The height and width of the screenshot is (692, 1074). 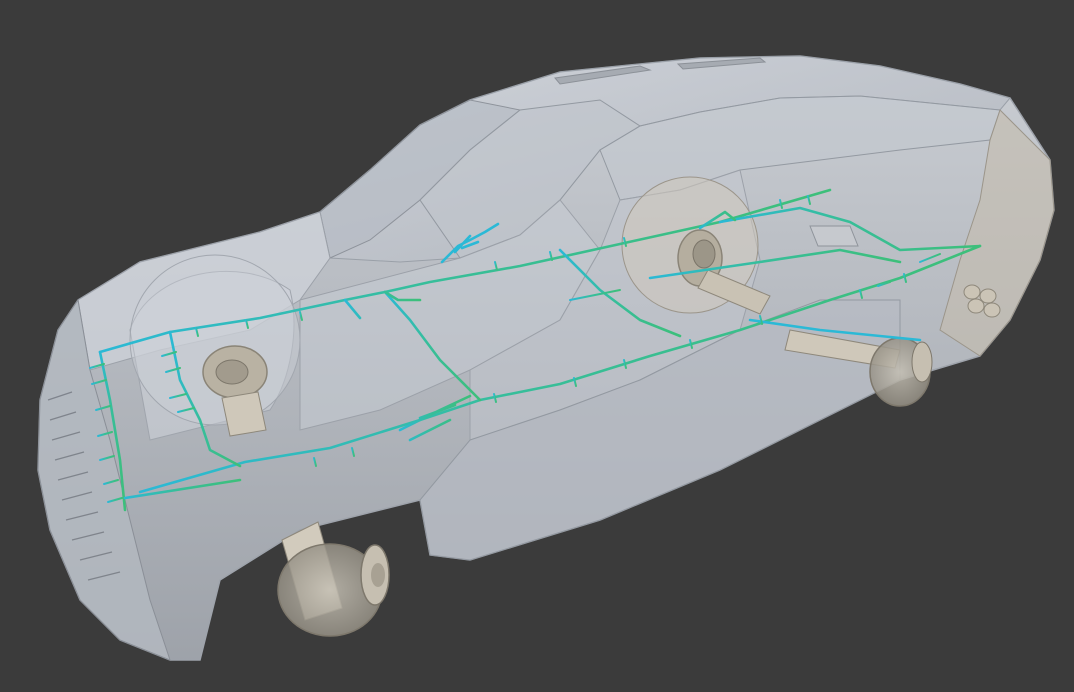 What do you see at coordinates (215, 340) in the screenshot?
I see `front-wheel-arch` at bounding box center [215, 340].